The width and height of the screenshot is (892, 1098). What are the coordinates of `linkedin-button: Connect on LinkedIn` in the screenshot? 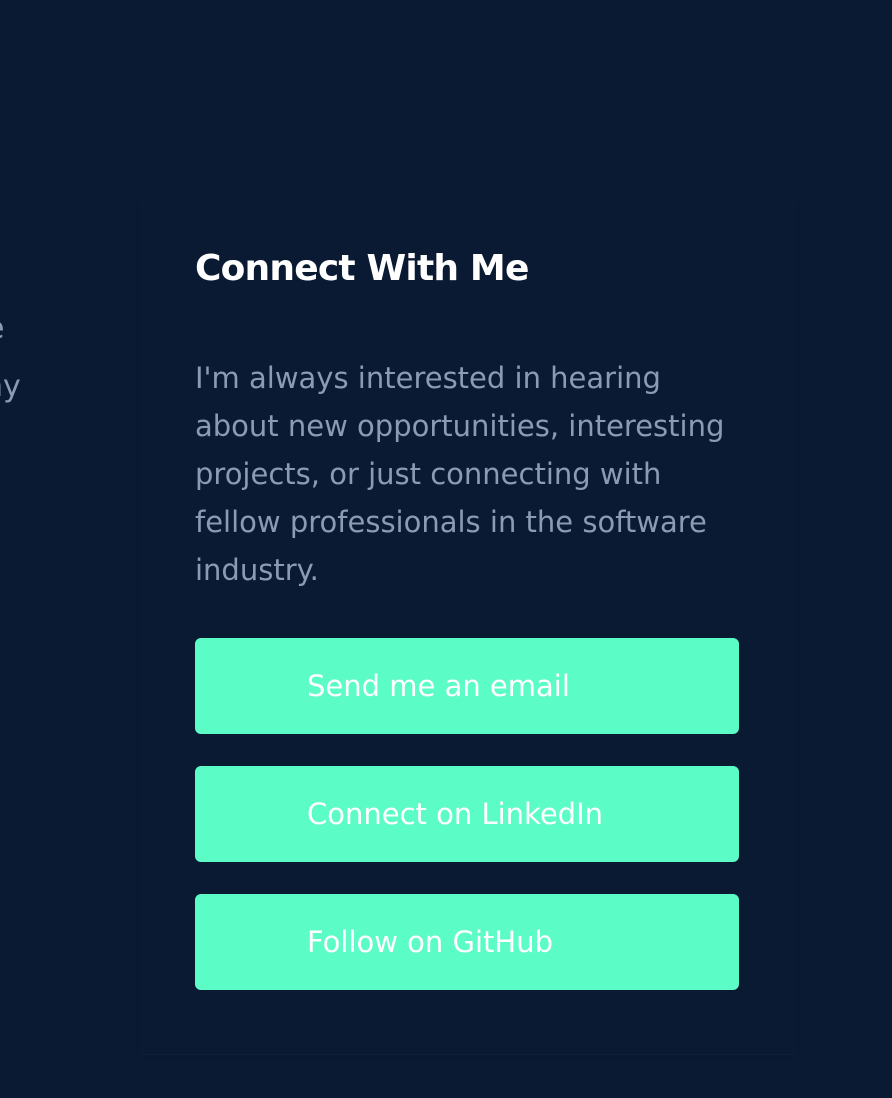 It's located at (467, 814).